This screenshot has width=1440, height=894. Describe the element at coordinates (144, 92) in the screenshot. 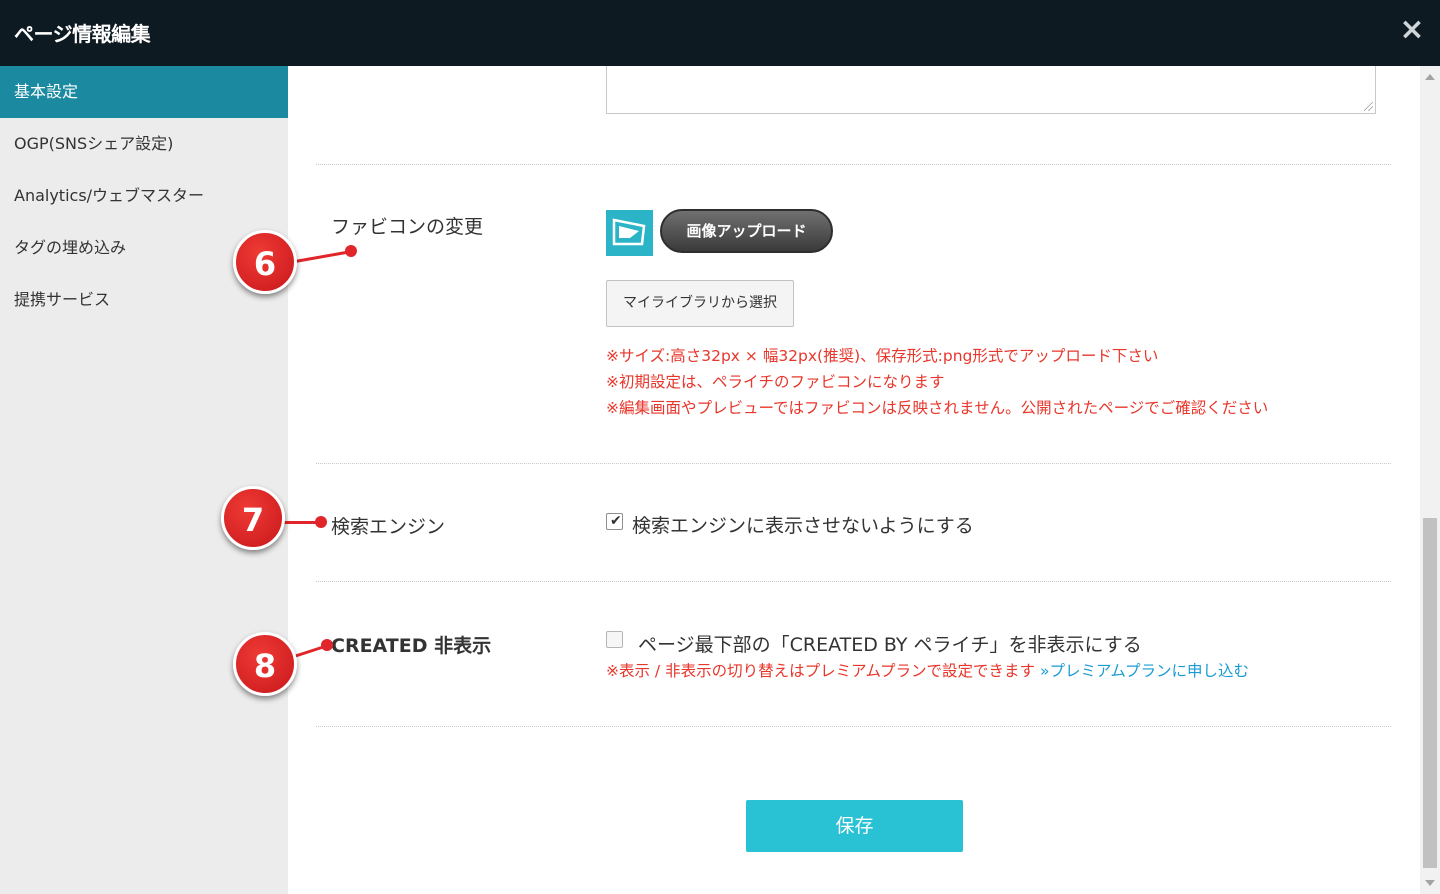

I see `sidebar-item-basic-settings: 基本設定` at that location.